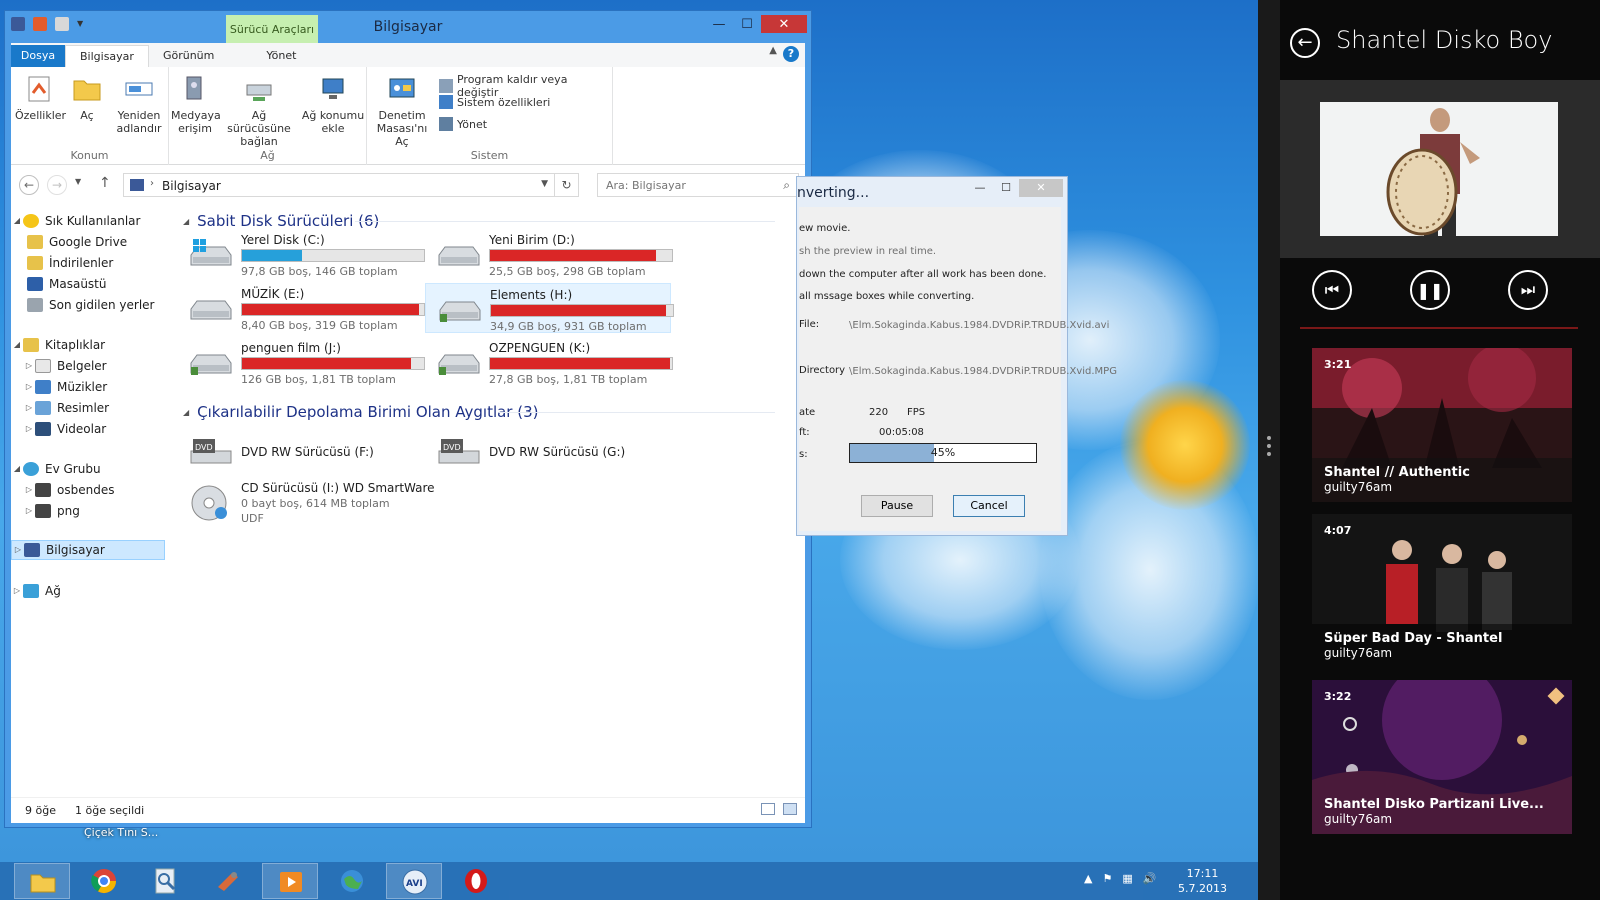  What do you see at coordinates (352, 881) in the screenshot?
I see `taskbar-globe` at bounding box center [352, 881].